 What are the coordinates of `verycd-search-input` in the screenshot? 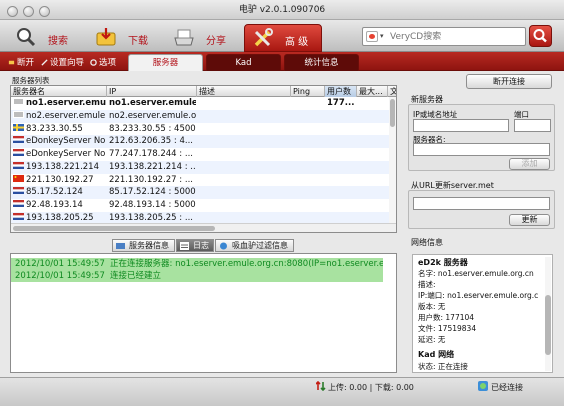 It's located at (456, 36).